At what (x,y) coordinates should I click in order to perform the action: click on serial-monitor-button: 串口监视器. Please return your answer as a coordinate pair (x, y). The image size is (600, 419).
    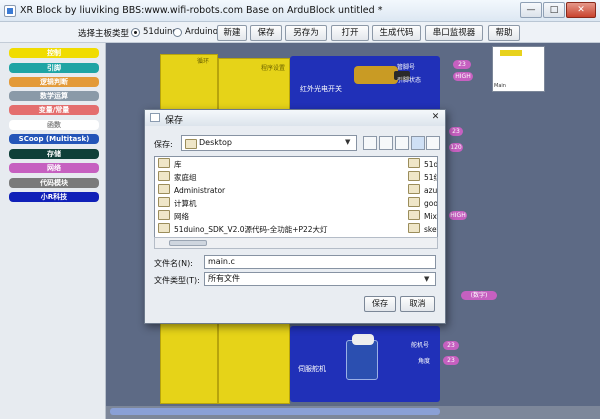
    Looking at the image, I should click on (454, 33).